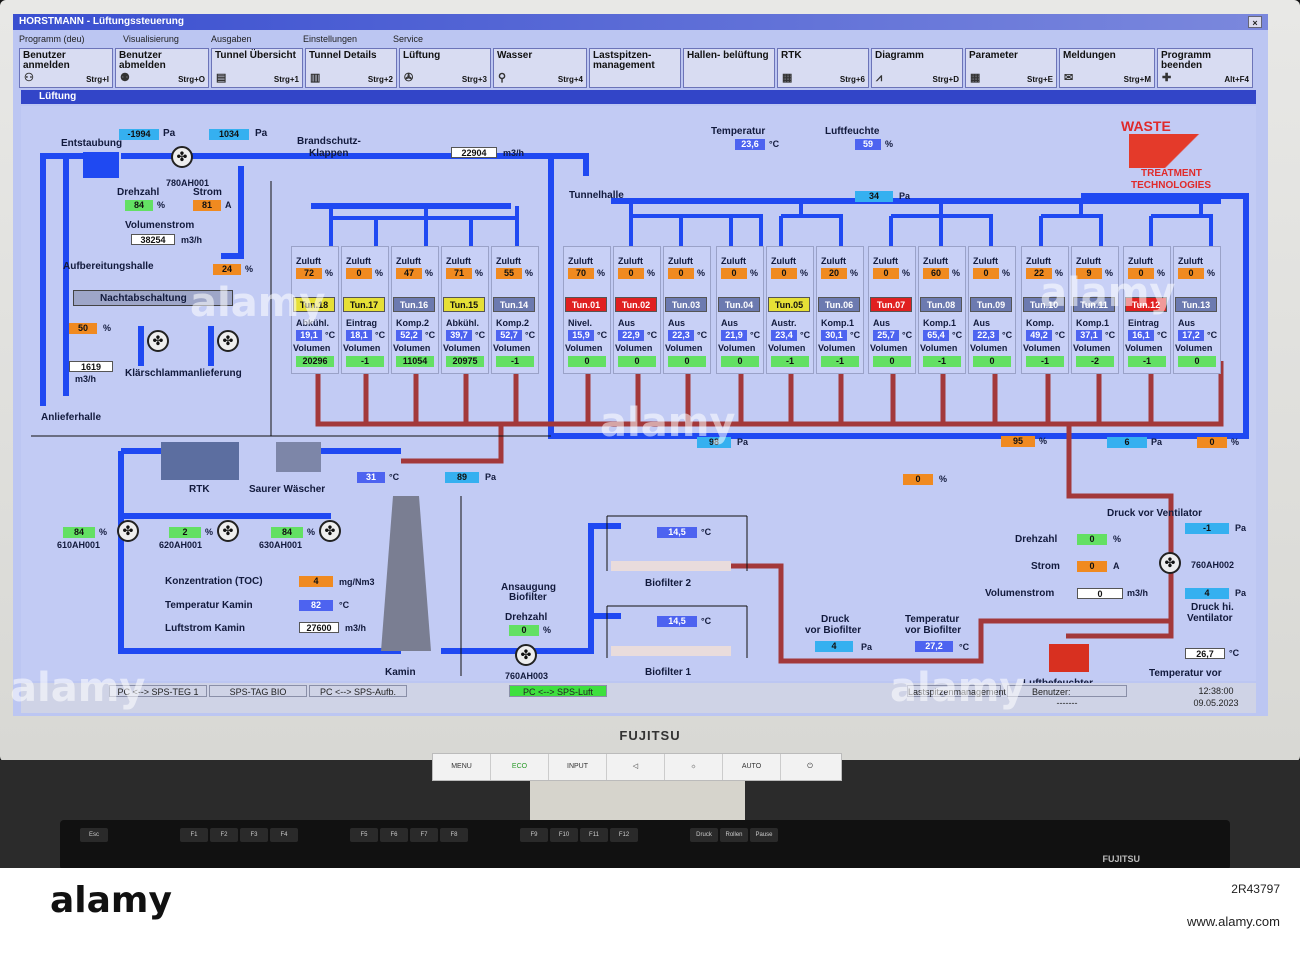  I want to click on druck-hi-value: 4, so click(1207, 593).